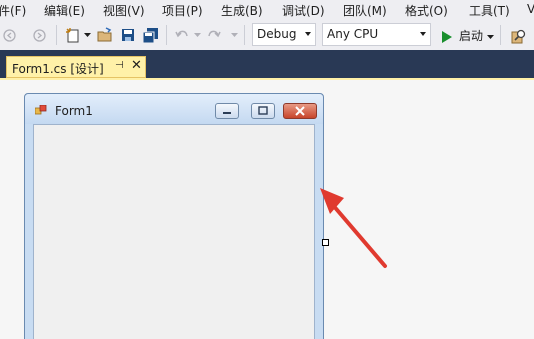  Describe the element at coordinates (64, 10) in the screenshot. I see `menu-edit: 编辑(E)` at that location.